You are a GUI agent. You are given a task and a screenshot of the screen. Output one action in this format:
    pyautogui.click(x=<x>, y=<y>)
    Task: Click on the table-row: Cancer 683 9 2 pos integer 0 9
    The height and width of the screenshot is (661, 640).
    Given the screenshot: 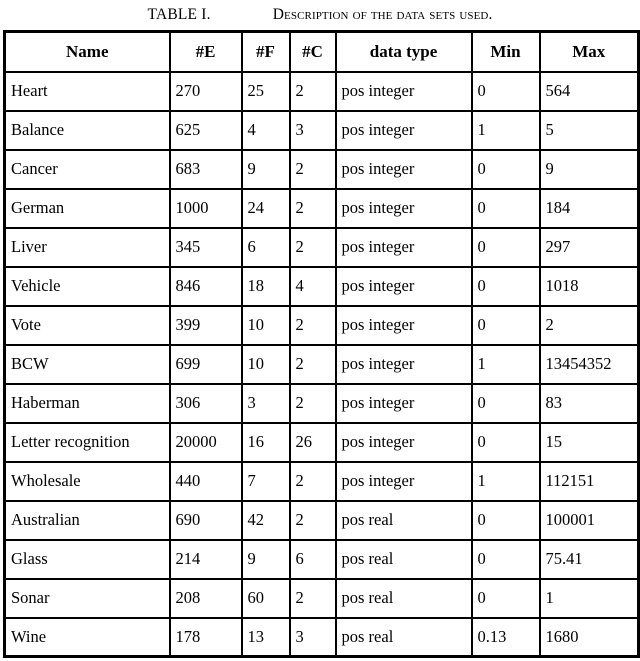 What is the action you would take?
    pyautogui.click(x=321, y=169)
    